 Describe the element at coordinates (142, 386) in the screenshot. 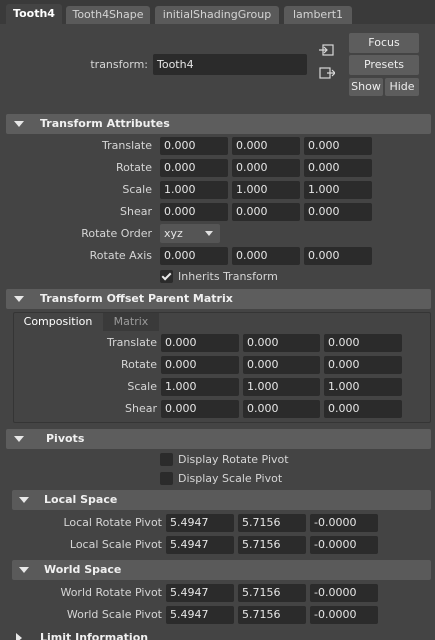

I see `op-scale-label: Scale` at that location.